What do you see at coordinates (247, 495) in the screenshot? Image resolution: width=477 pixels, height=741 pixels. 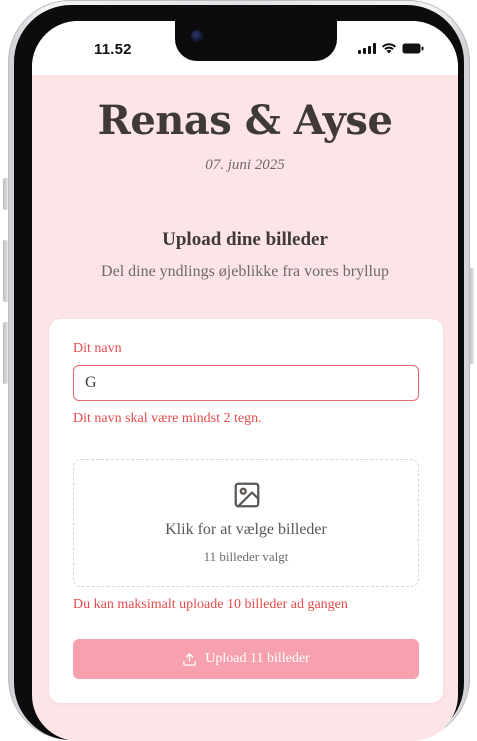 I see `image-icon` at bounding box center [247, 495].